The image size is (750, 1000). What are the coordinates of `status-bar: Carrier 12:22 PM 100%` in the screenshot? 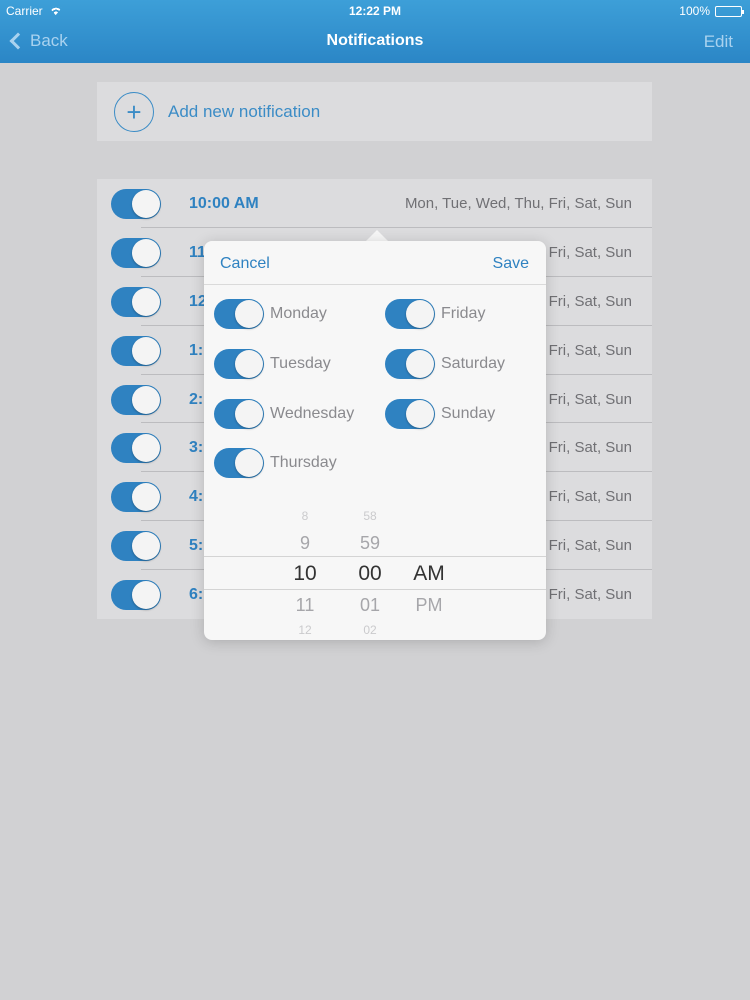 It's located at (375, 10).